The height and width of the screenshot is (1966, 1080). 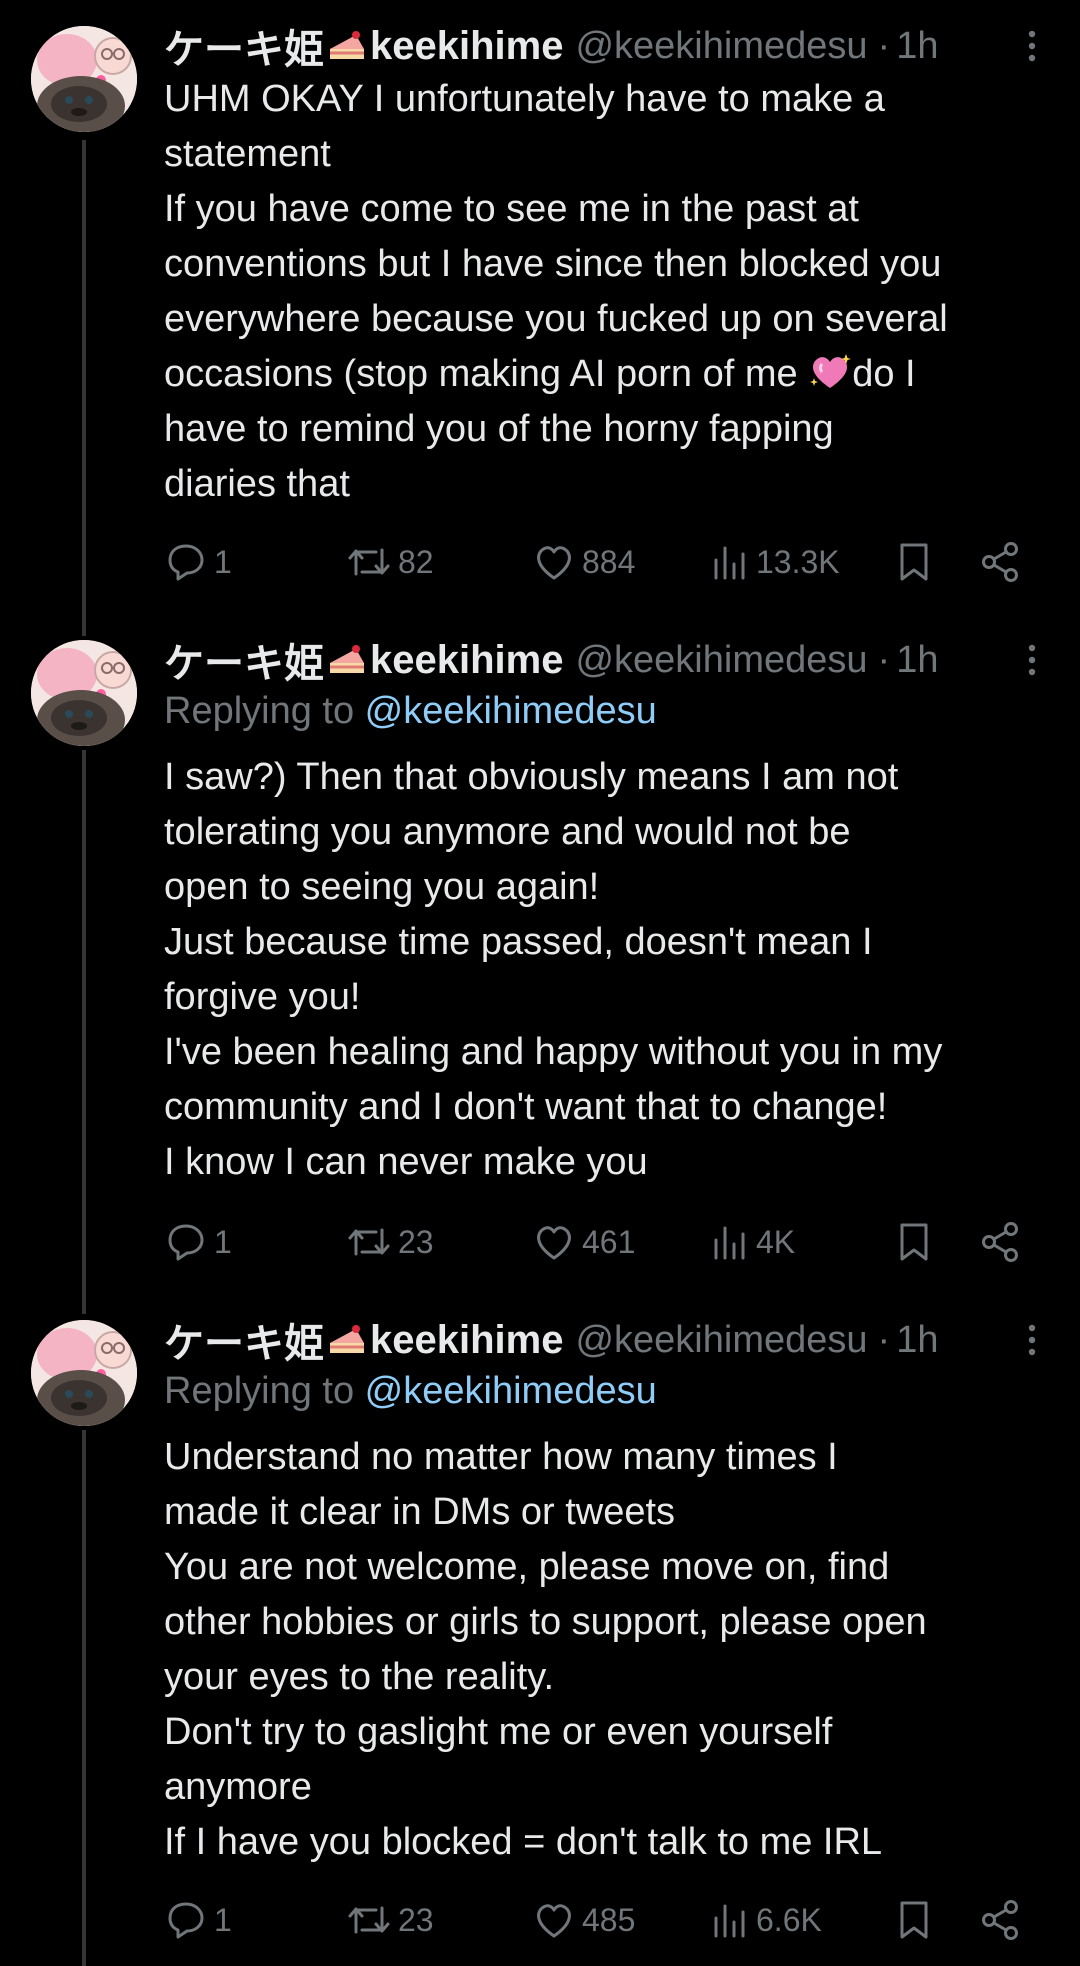 What do you see at coordinates (347, 1339) in the screenshot?
I see `cake-slice-icon` at bounding box center [347, 1339].